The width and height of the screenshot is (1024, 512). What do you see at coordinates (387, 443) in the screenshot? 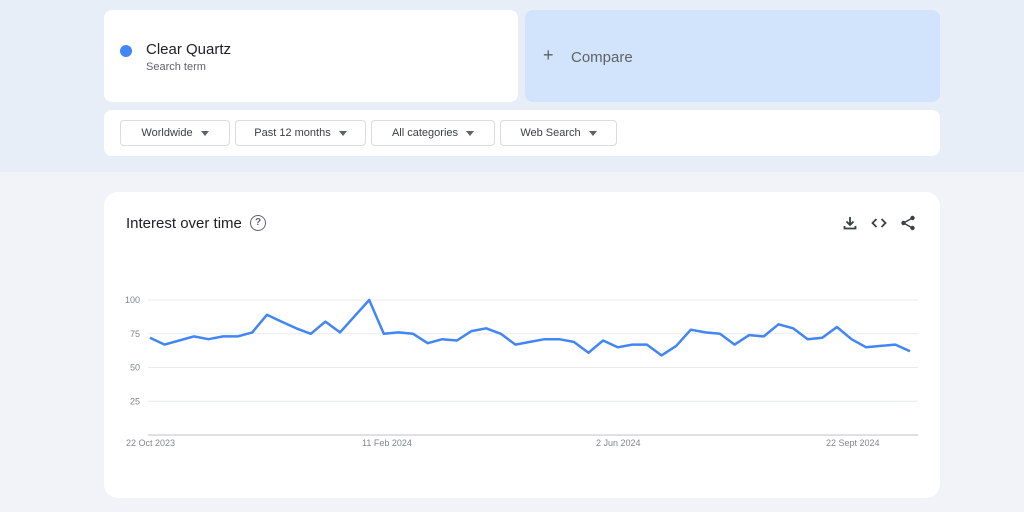
I see `x-tick-label: 11 Feb 2024` at bounding box center [387, 443].